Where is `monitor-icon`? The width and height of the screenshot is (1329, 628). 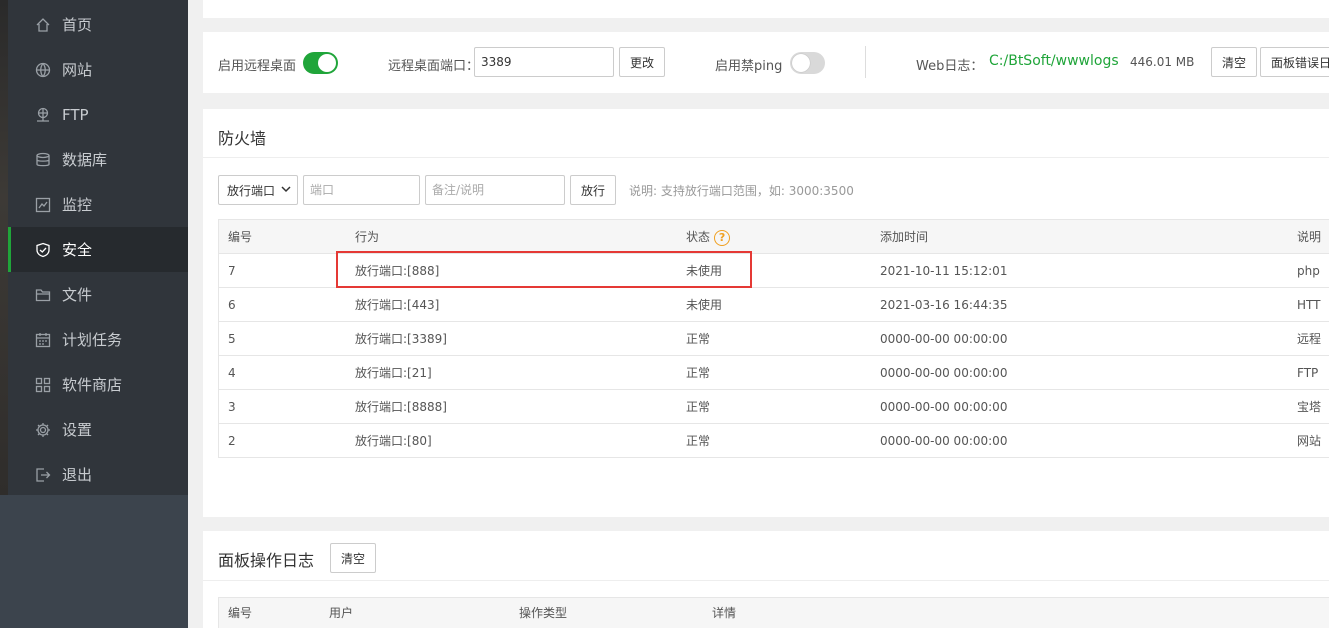
monitor-icon is located at coordinates (43, 205).